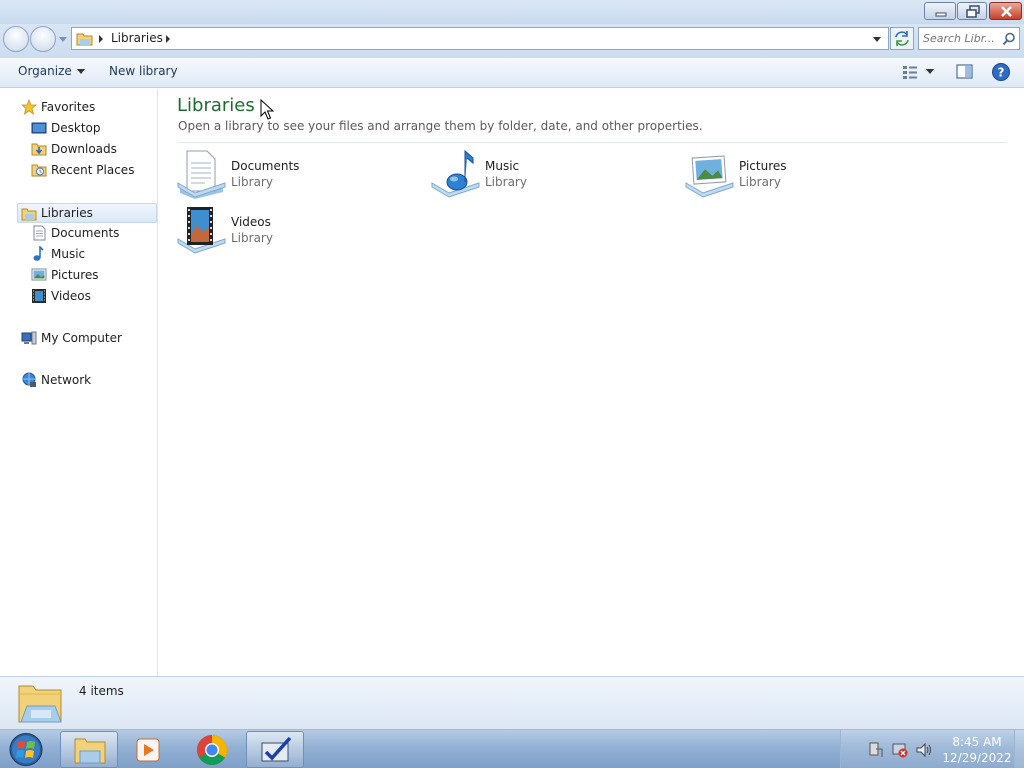  I want to click on recent-pages-dropdown-icon, so click(63, 39).